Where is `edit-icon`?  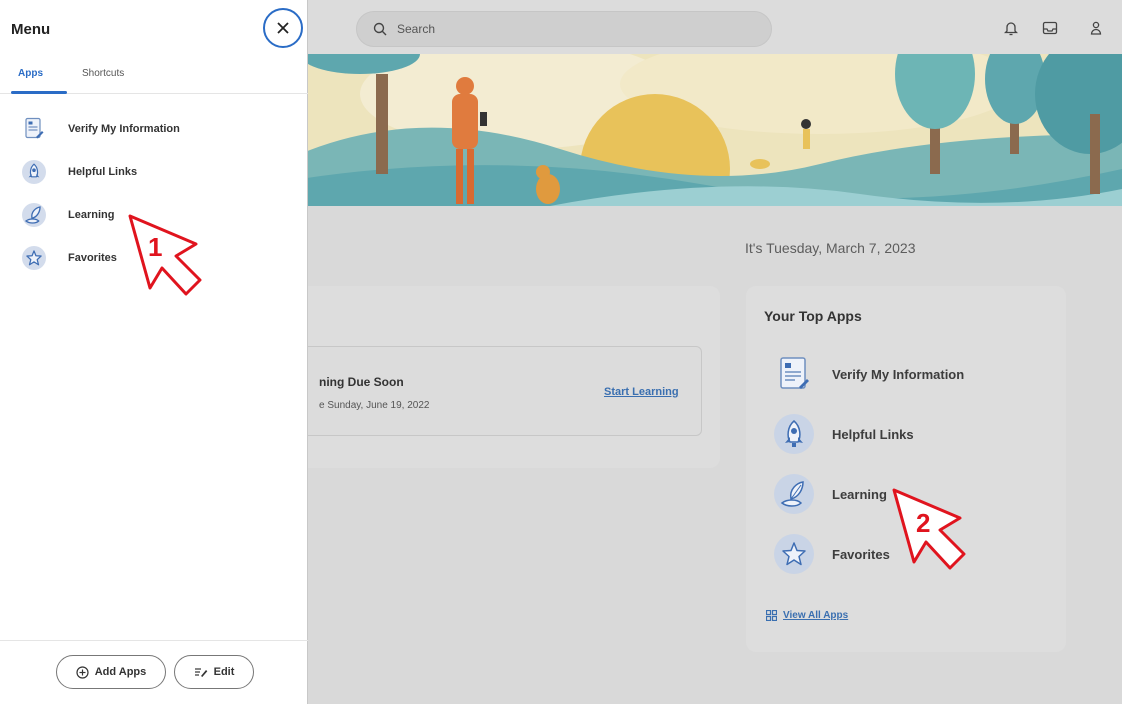
edit-icon is located at coordinates (200, 672).